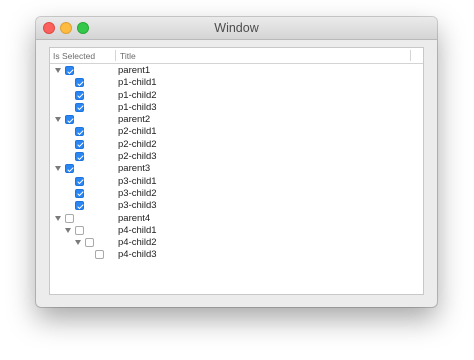 Image resolution: width=474 pixels, height=360 pixels. What do you see at coordinates (236, 182) in the screenshot?
I see `outline-row: p3-child1` at bounding box center [236, 182].